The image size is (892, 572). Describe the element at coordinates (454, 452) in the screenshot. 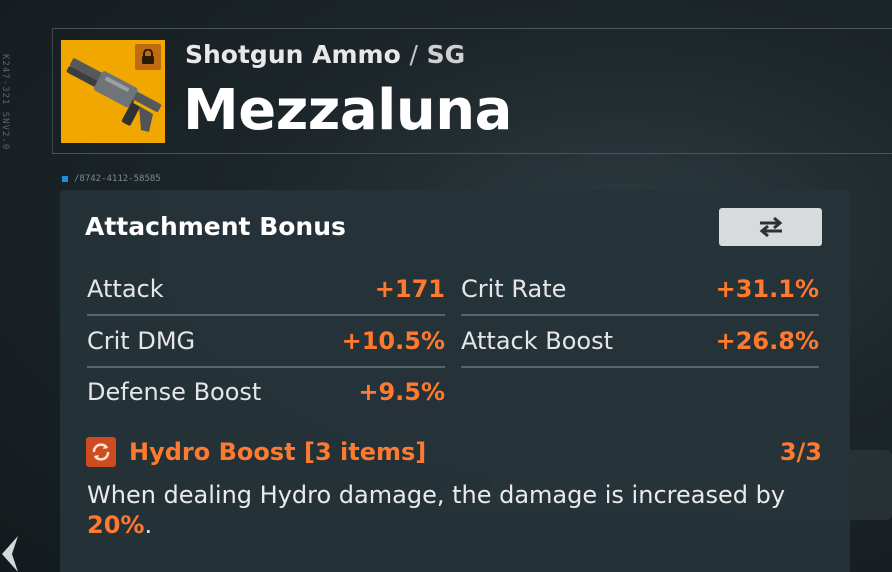

I see `set-bonus-row: Hydro Boost [3 items] 3/3` at that location.